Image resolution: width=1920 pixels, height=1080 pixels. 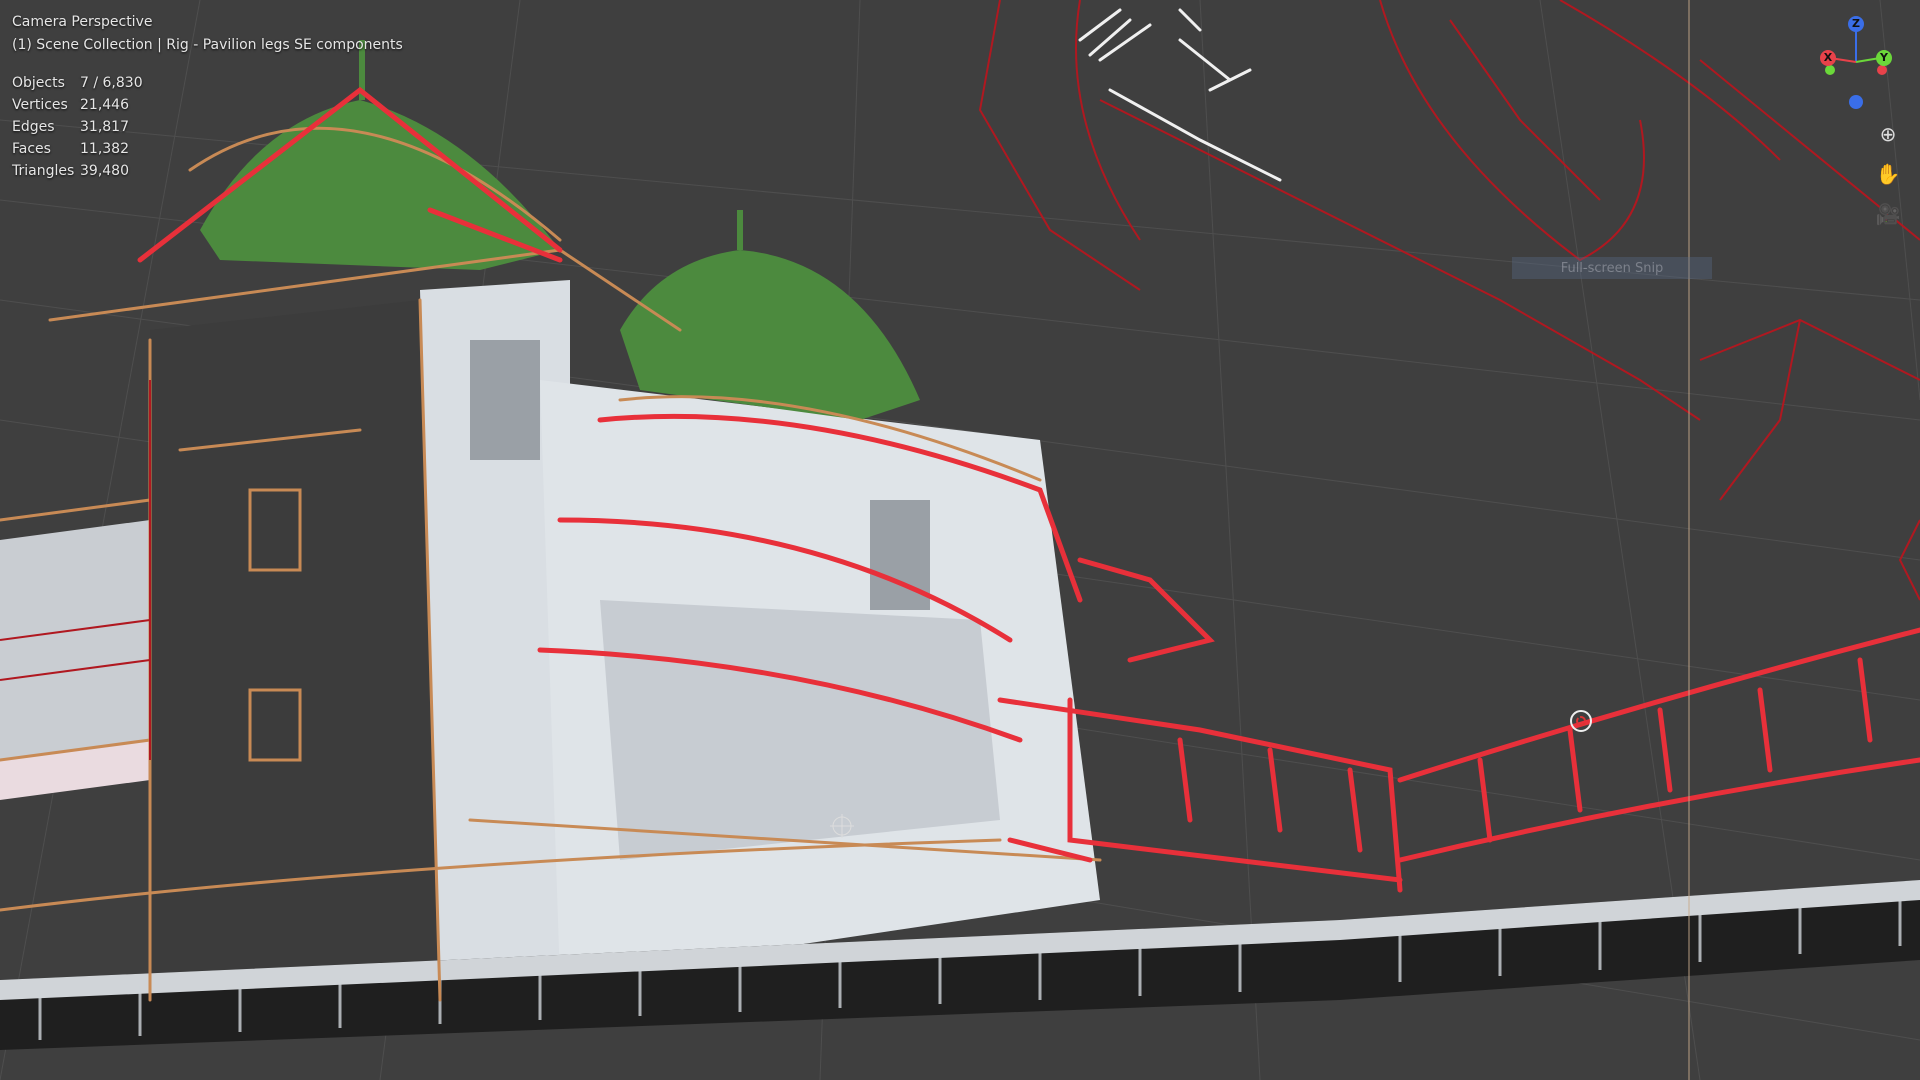 What do you see at coordinates (31, 149) in the screenshot?
I see `stat-label: Faces` at bounding box center [31, 149].